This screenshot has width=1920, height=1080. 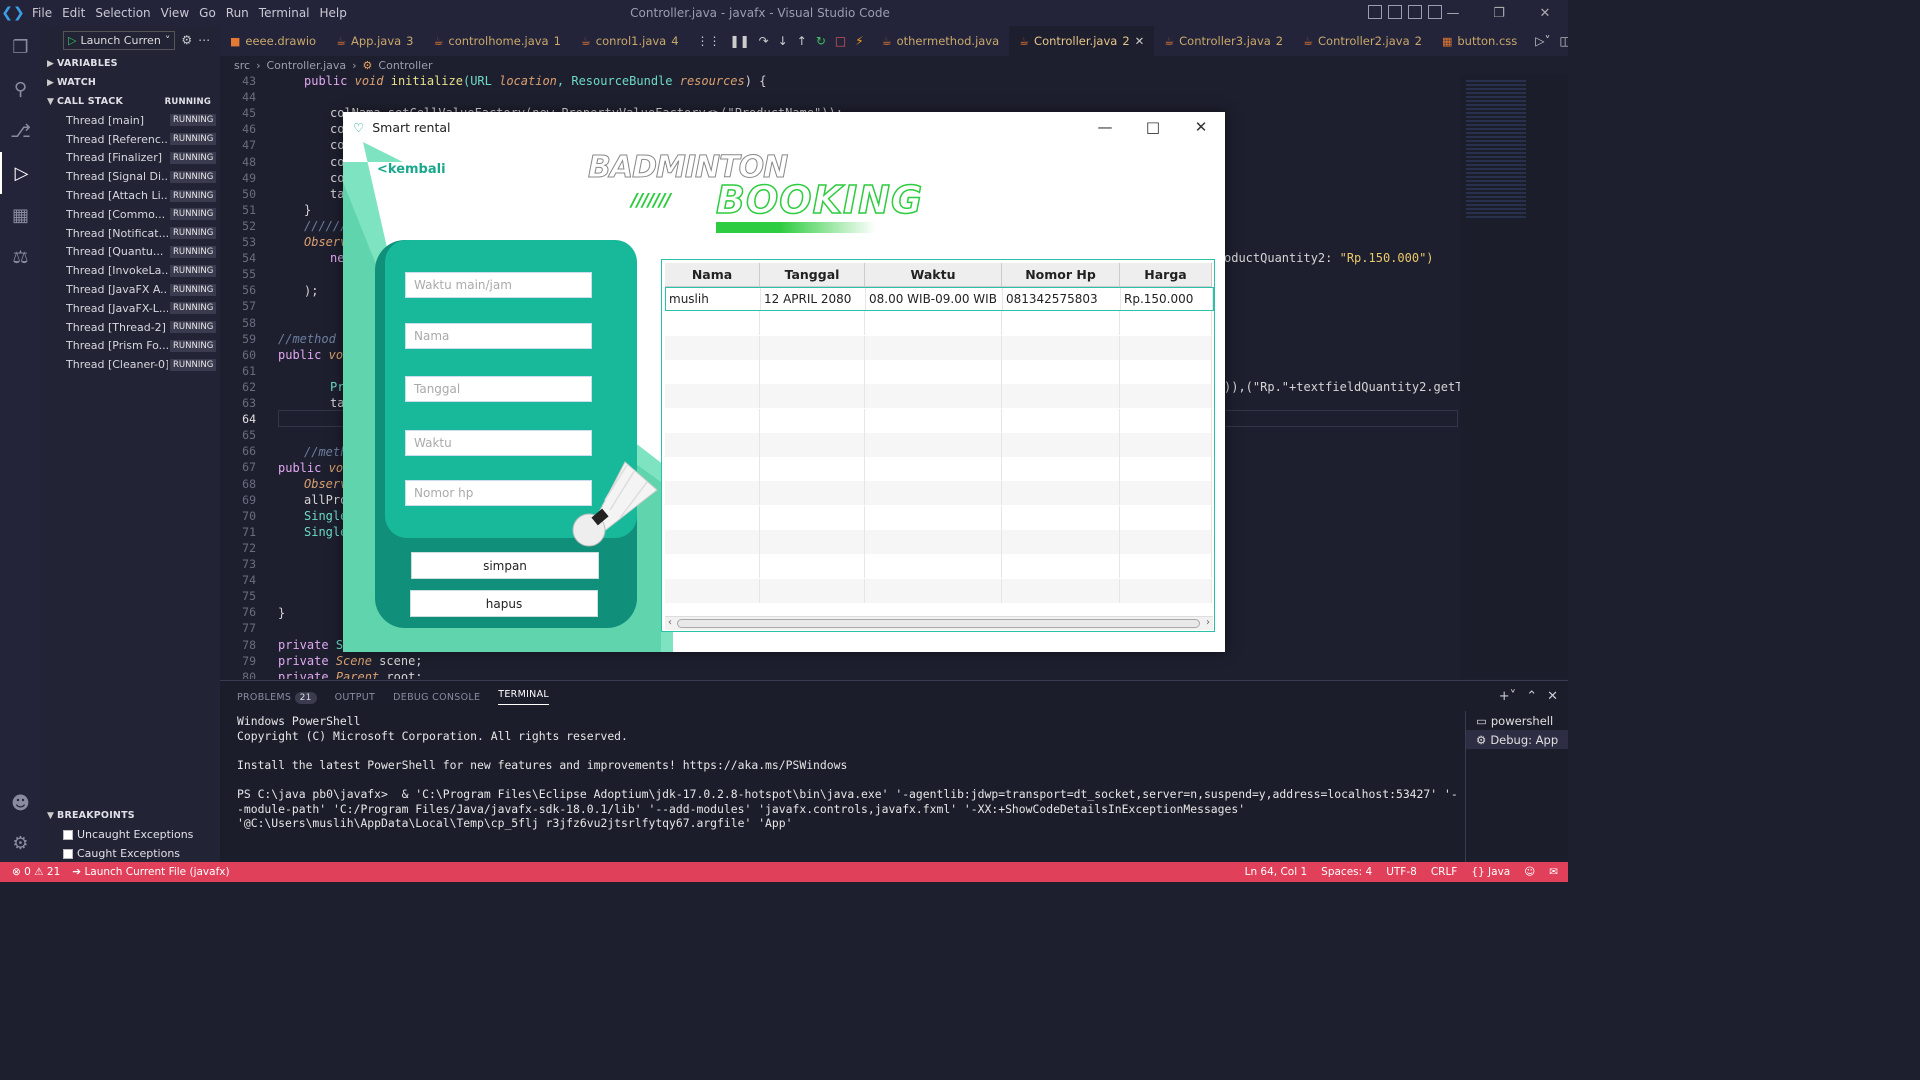 I want to click on tab-controlhome-java: ☕ controlhome.java 1, so click(x=497, y=41).